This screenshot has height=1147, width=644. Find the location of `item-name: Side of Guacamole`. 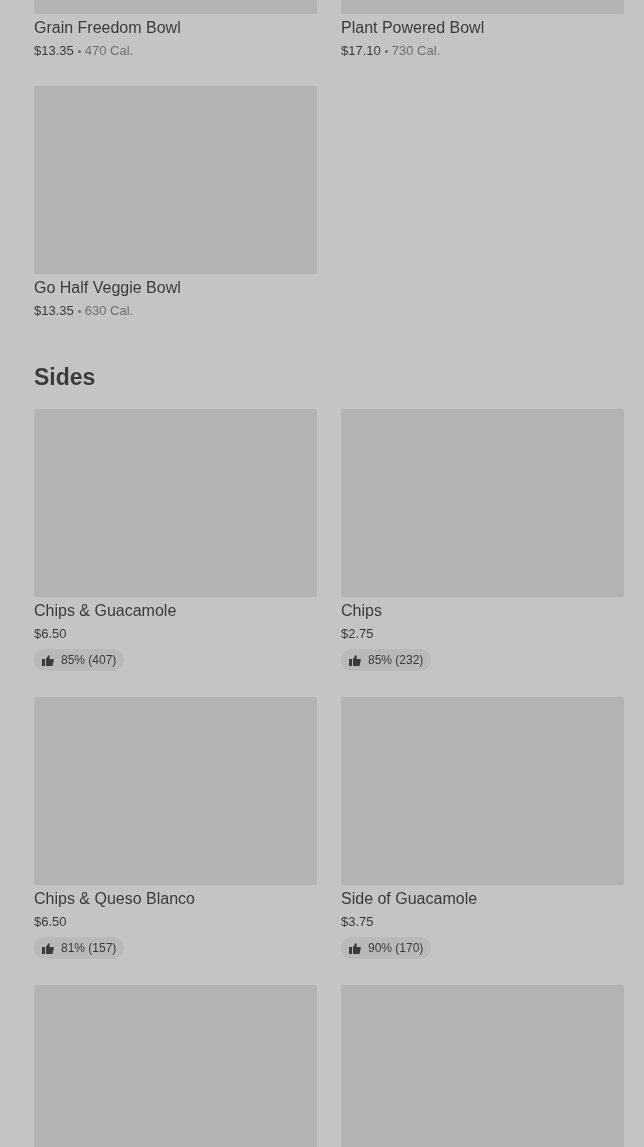

item-name: Side of Guacamole is located at coordinates (410, 899).